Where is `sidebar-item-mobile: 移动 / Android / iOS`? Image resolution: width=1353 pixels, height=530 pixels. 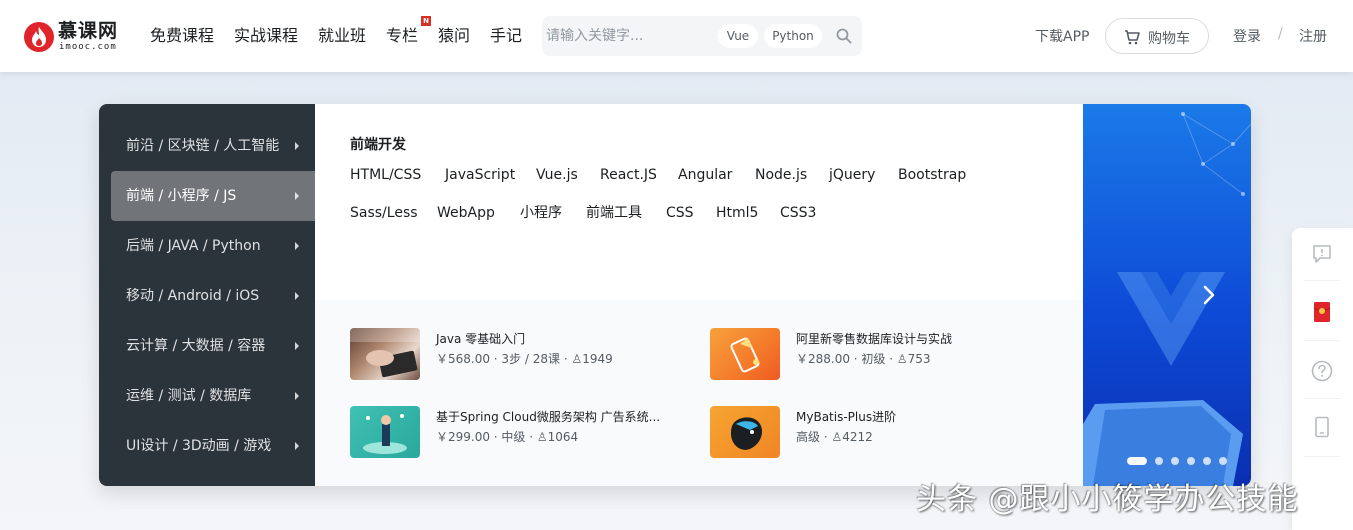
sidebar-item-mobile: 移动 / Android / iOS is located at coordinates (213, 296).